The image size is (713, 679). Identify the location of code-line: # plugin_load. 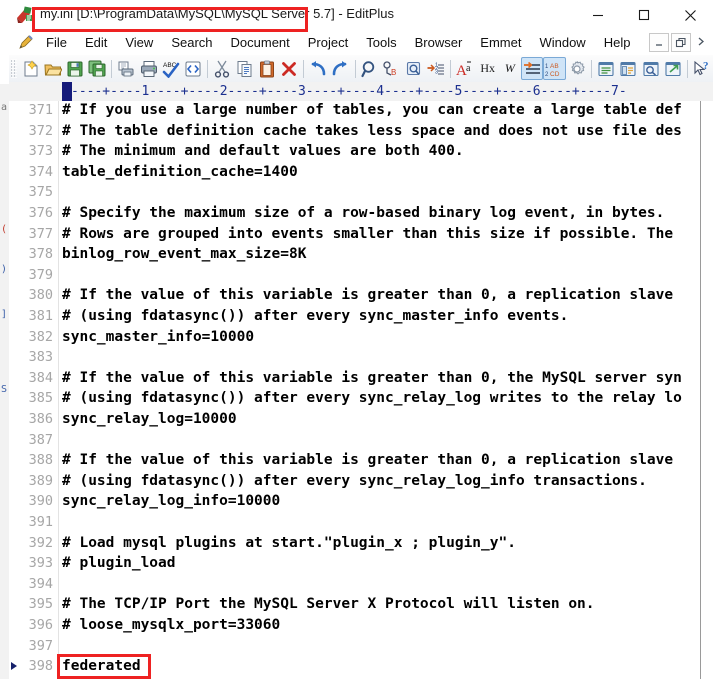
(386, 563).